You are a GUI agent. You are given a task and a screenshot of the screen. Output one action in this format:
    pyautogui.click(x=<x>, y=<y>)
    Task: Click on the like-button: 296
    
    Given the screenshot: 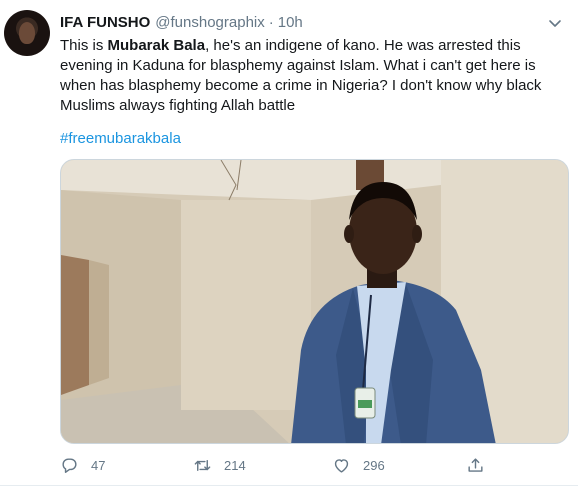 What is the action you would take?
    pyautogui.click(x=358, y=465)
    